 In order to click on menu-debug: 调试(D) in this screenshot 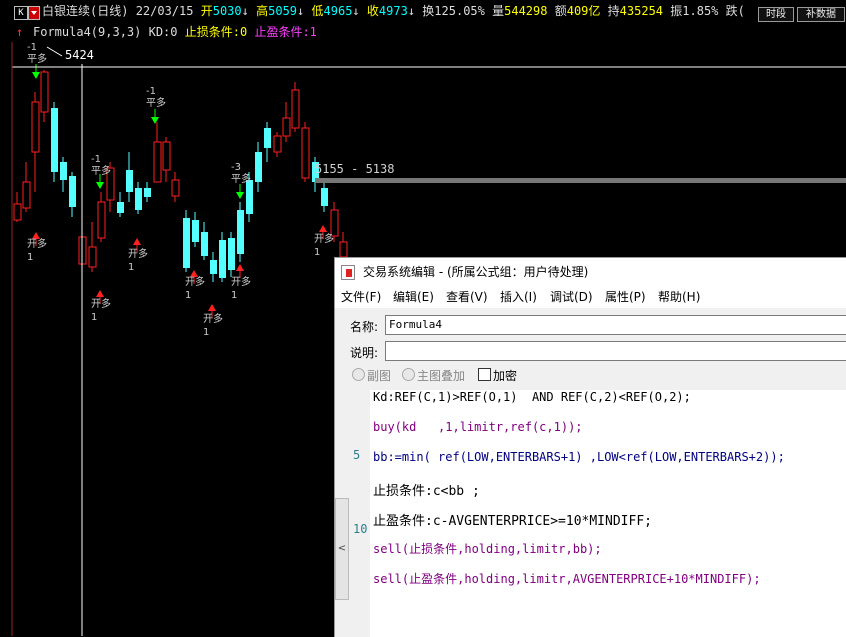, I will do `click(571, 297)`.